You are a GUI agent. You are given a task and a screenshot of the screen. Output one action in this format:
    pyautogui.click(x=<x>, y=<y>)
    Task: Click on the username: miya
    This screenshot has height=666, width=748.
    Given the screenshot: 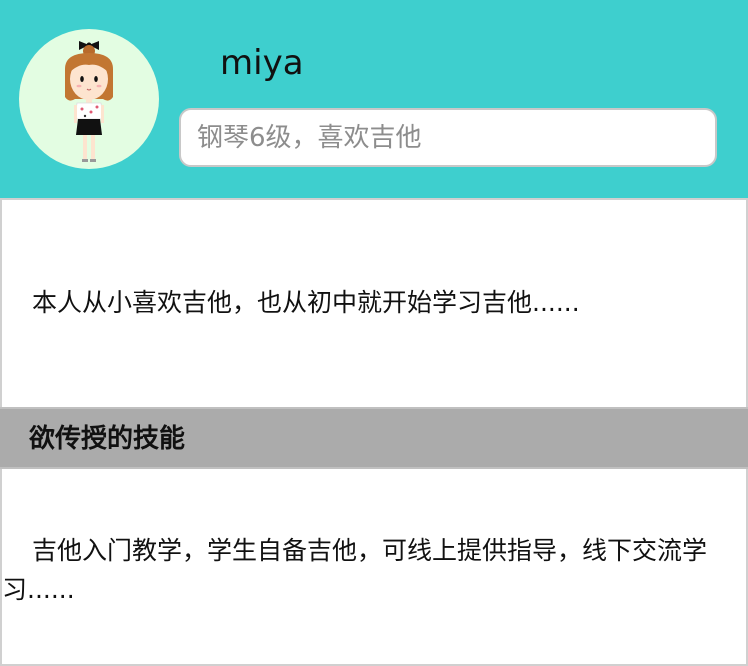 What is the action you would take?
    pyautogui.click(x=262, y=63)
    